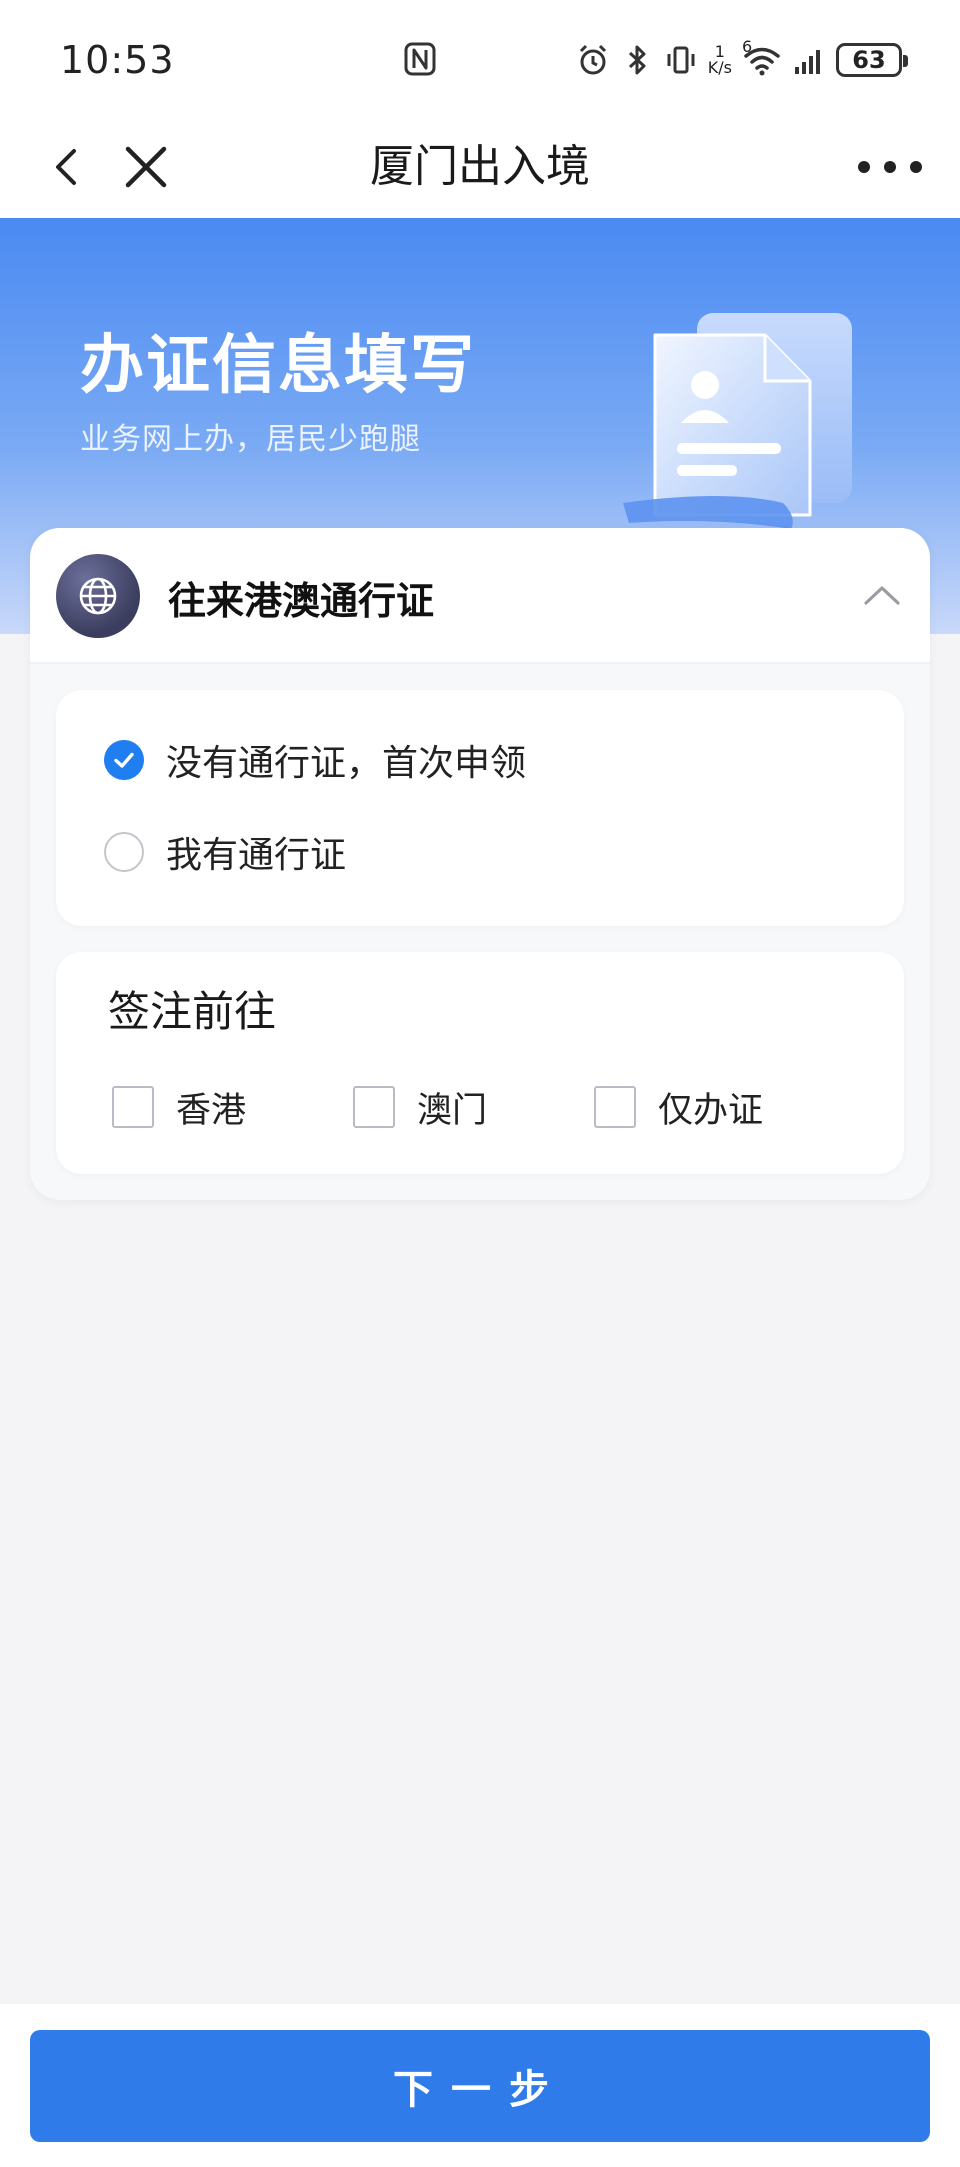 The height and width of the screenshot is (2167, 960). Describe the element at coordinates (124, 760) in the screenshot. I see `radio-checked-icon` at that location.